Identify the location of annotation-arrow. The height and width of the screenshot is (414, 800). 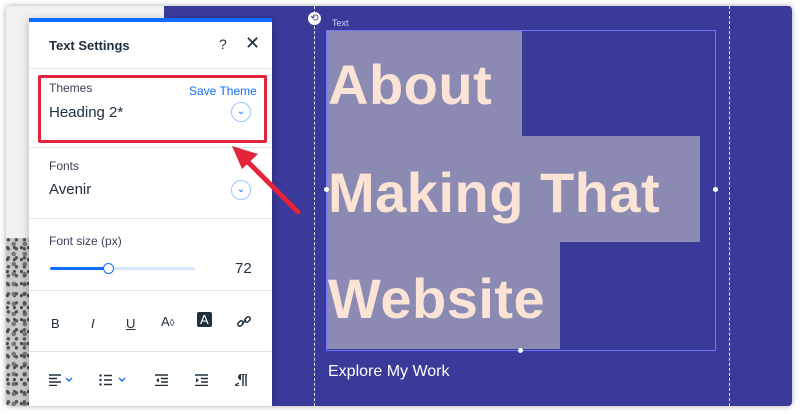
(266, 180).